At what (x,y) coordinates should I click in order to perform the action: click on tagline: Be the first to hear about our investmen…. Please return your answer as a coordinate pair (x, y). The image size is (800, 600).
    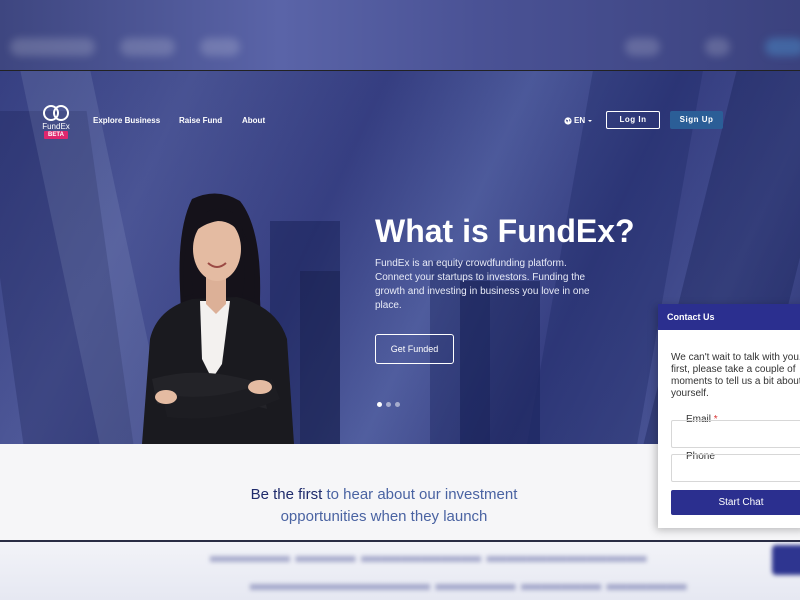
    Looking at the image, I should click on (384, 506).